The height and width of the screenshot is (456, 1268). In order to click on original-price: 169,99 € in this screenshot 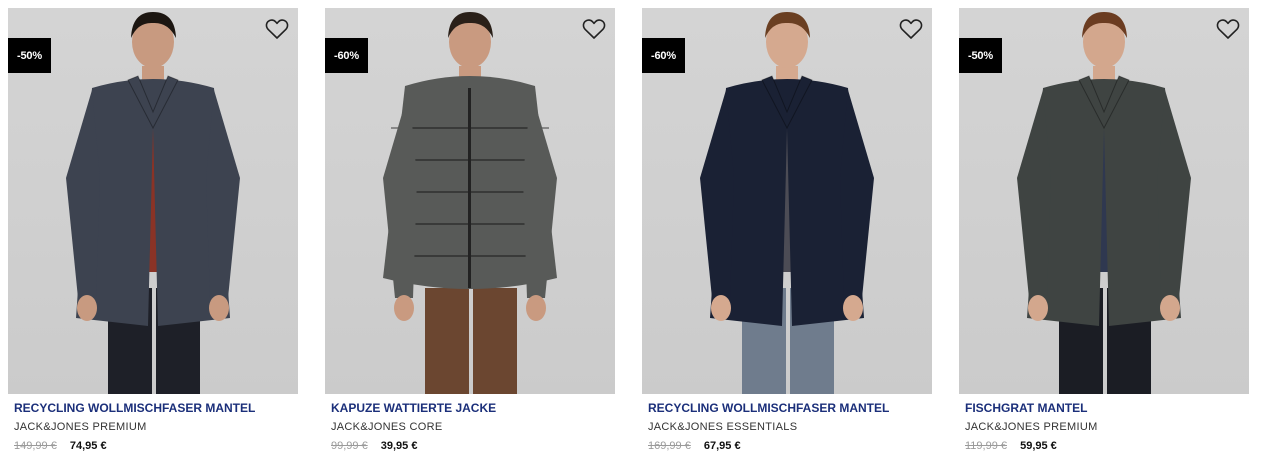, I will do `click(669, 446)`.